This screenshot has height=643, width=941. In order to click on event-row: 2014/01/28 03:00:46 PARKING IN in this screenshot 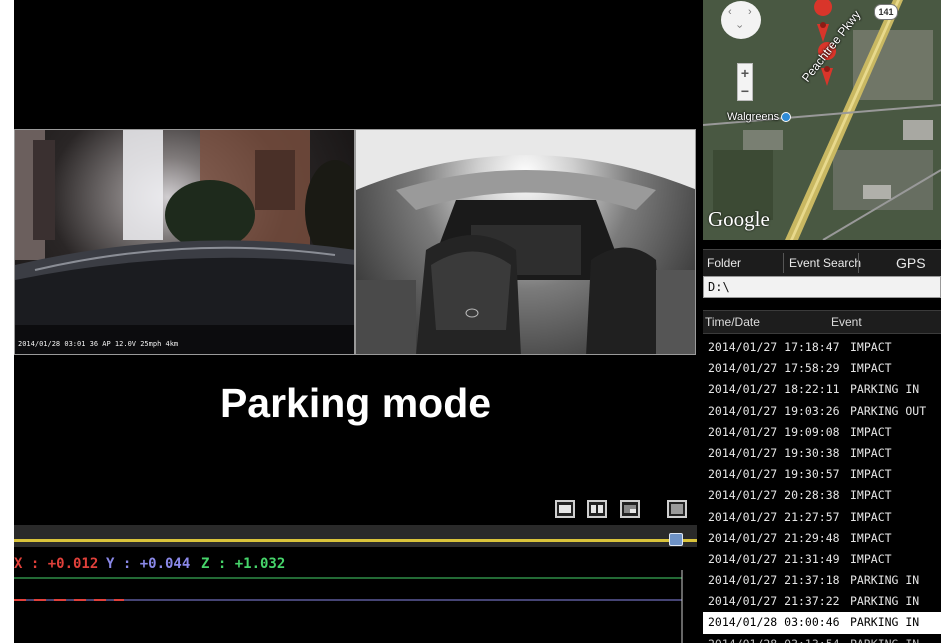, I will do `click(822, 623)`.